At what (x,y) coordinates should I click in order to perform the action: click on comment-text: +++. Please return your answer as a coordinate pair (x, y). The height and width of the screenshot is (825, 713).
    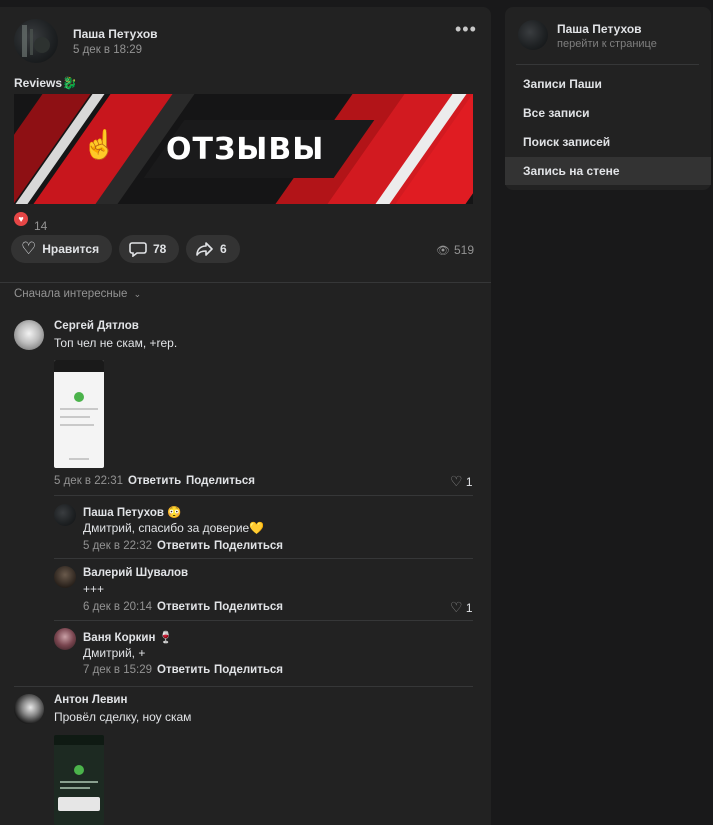
    Looking at the image, I should click on (94, 589).